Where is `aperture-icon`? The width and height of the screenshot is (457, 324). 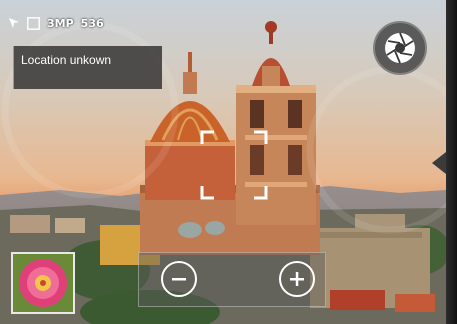 aperture-icon is located at coordinates (400, 48).